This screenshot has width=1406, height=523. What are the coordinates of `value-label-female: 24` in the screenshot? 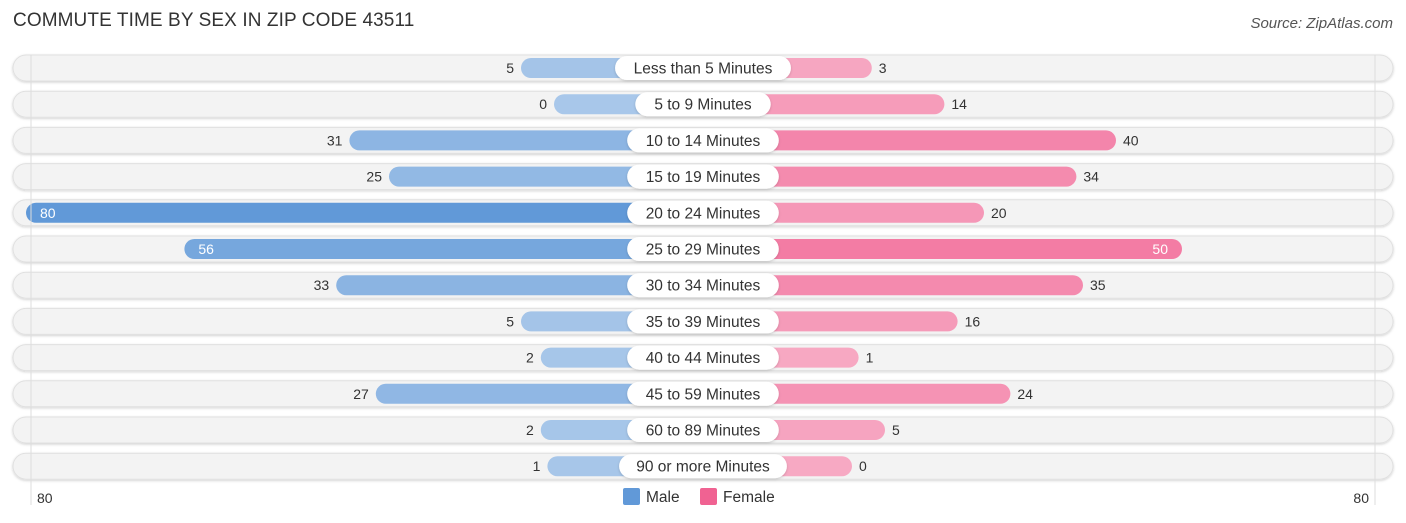 It's located at (1025, 394).